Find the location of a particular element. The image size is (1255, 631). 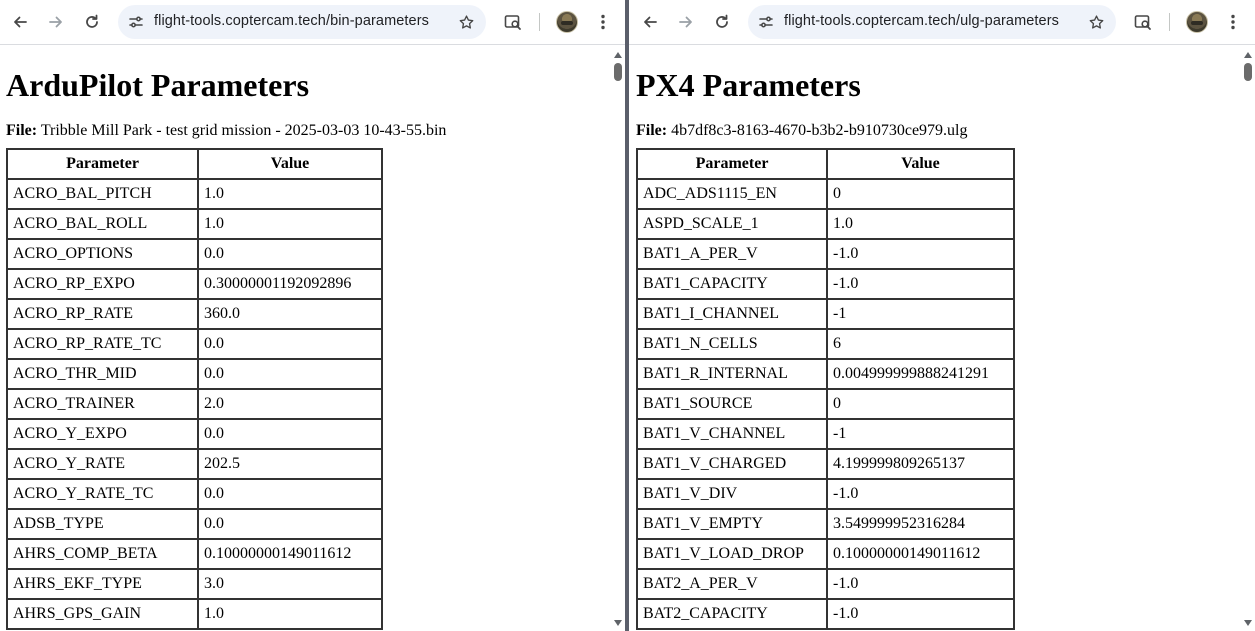

parameter-name: BAT1_CAPACITY is located at coordinates (732, 284).